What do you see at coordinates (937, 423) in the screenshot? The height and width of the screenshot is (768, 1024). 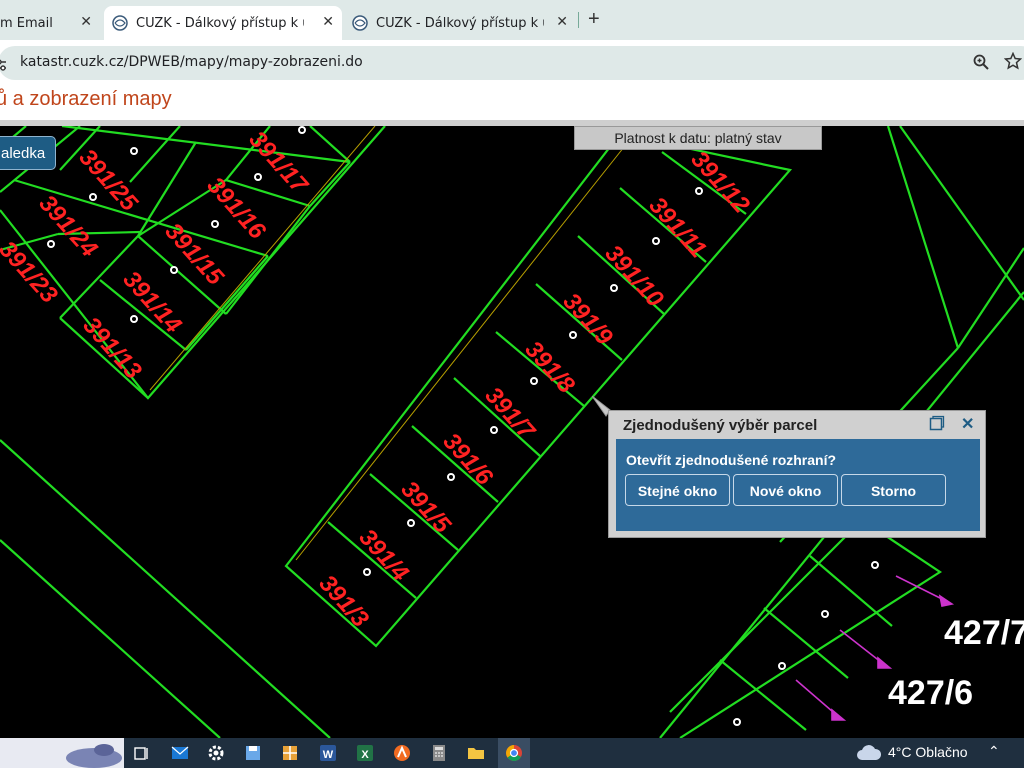 I see `maximize-icon` at bounding box center [937, 423].